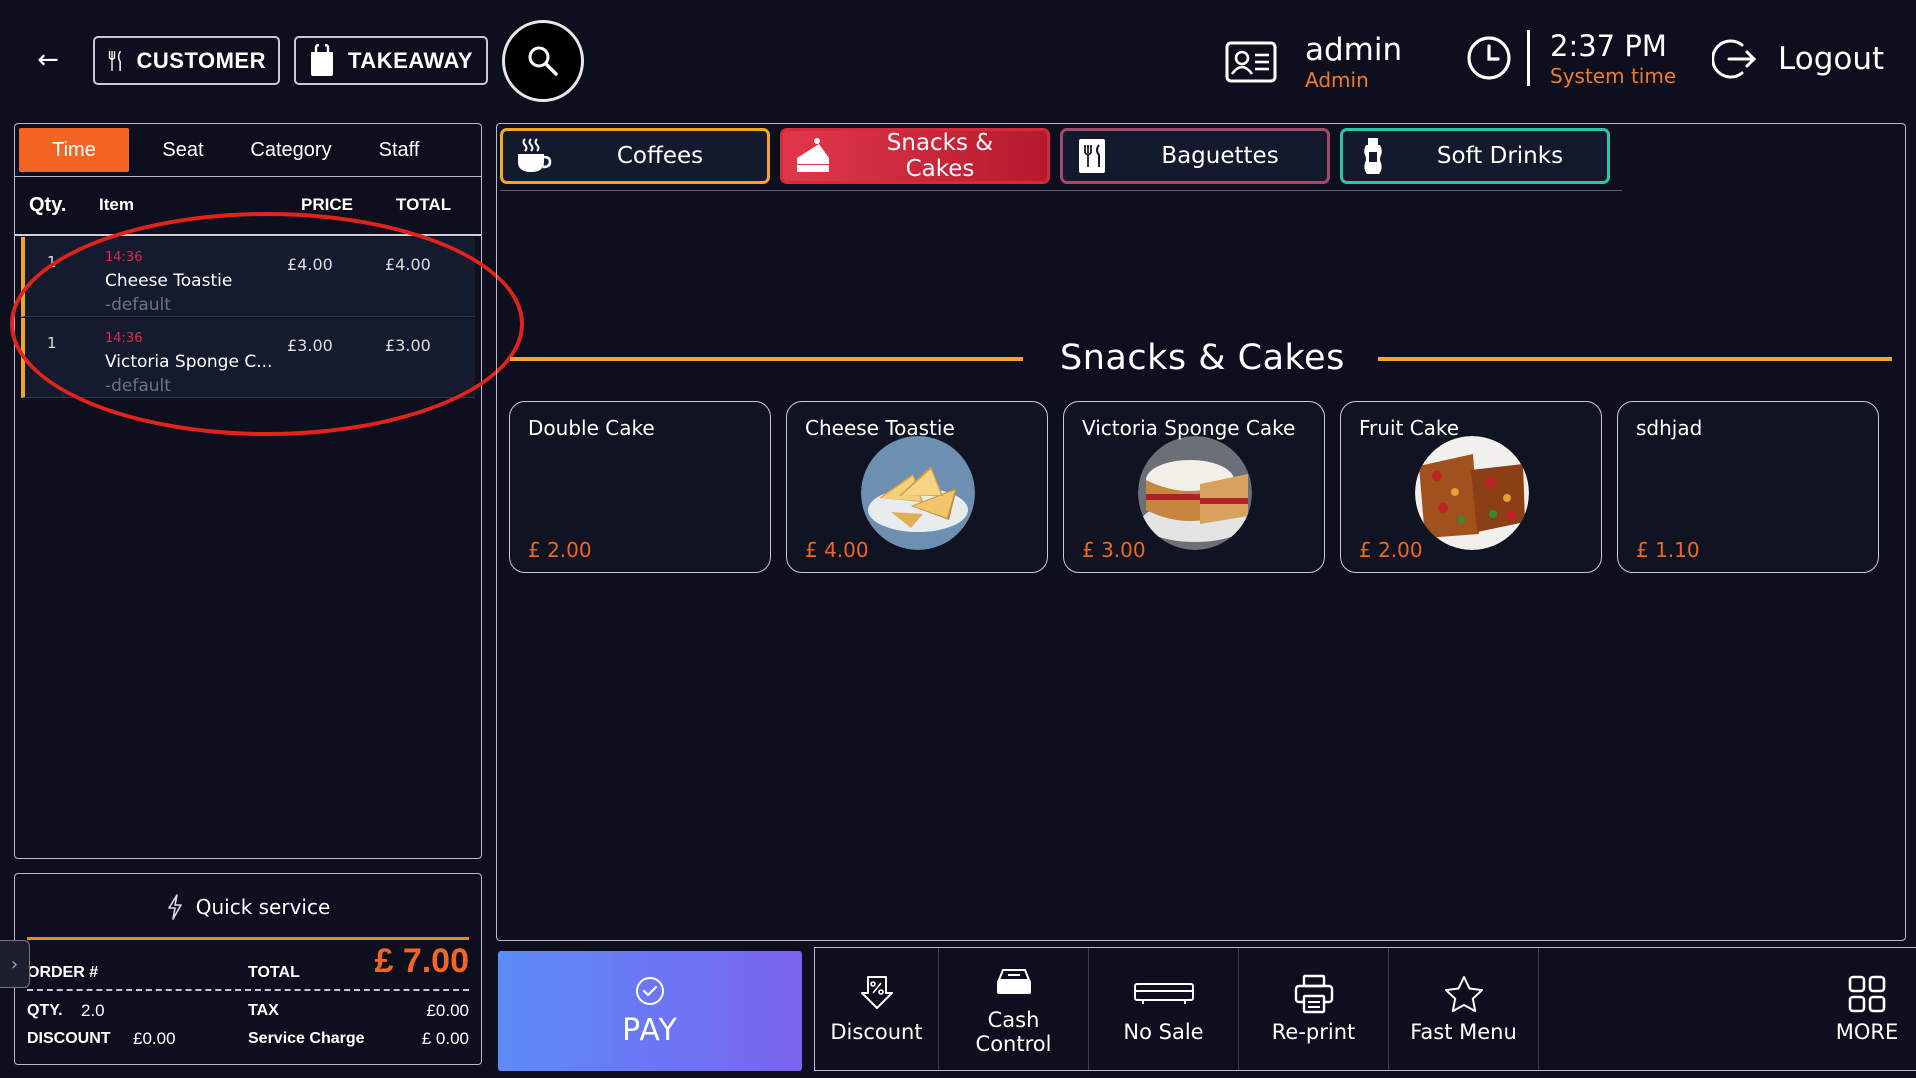  Describe the element at coordinates (408, 345) in the screenshot. I see `item-total: £3.00` at that location.